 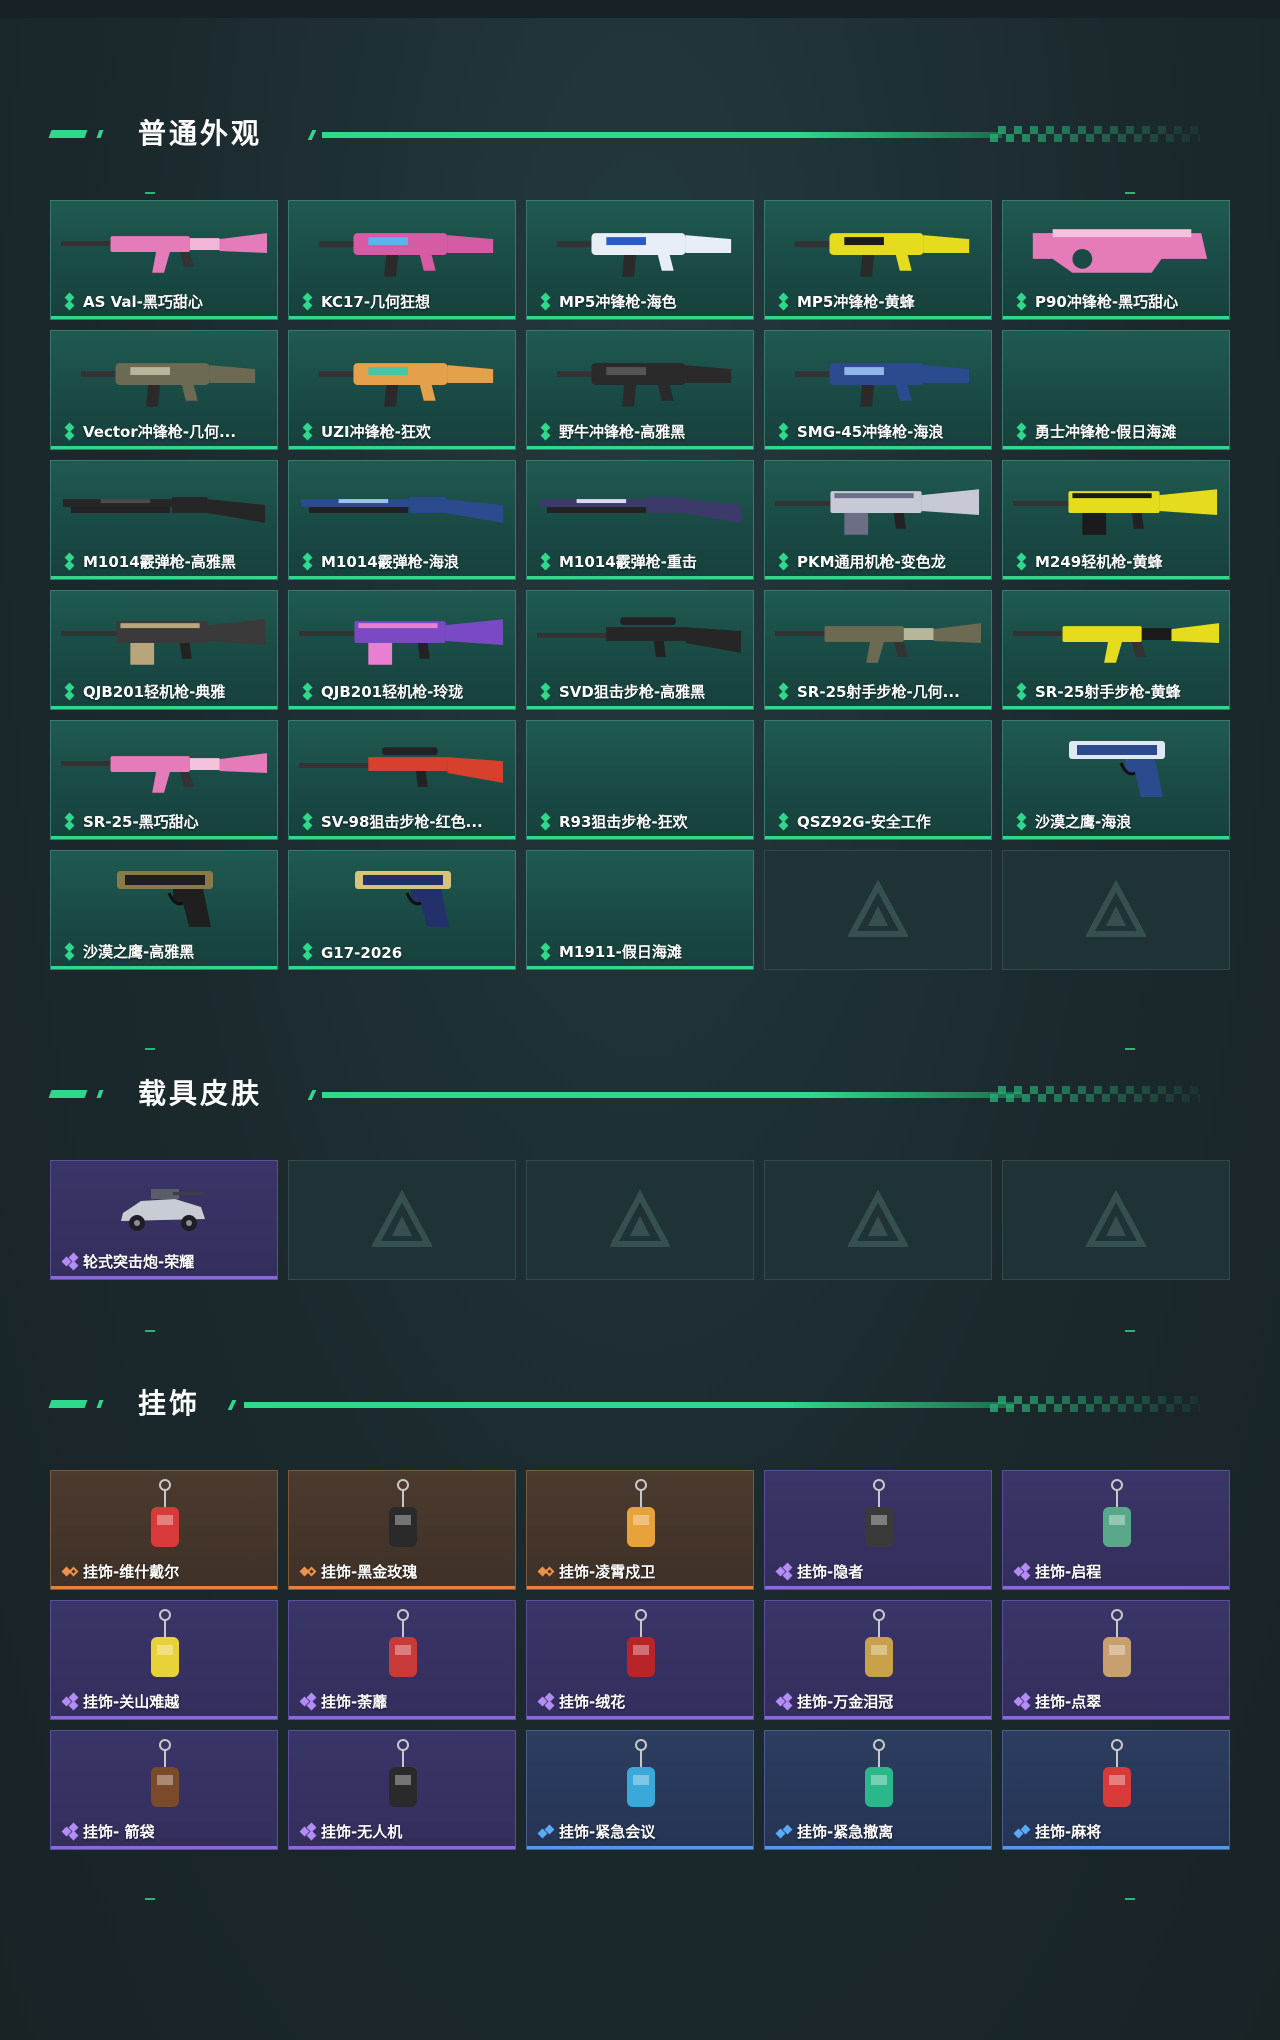 I want to click on item-label: KC17-几何狂想, so click(x=376, y=302).